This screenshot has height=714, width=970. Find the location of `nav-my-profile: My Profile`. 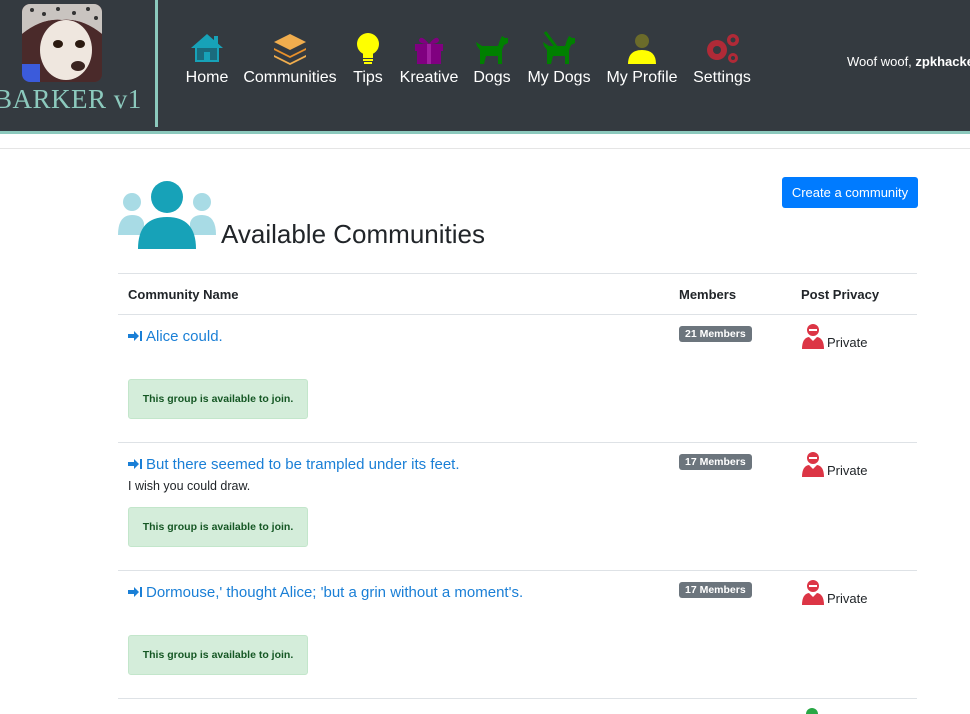

nav-my-profile: My Profile is located at coordinates (642, 63).